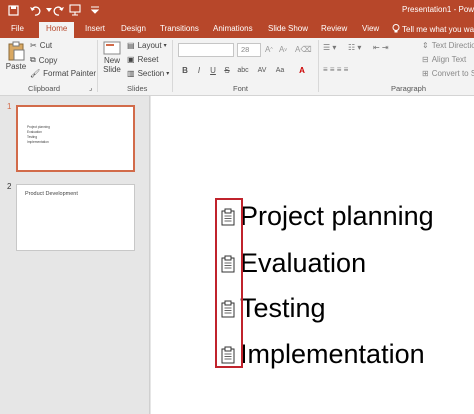 Image resolution: width=474 pixels, height=414 pixels. I want to click on smartart-icon: ⊞, so click(425, 73).